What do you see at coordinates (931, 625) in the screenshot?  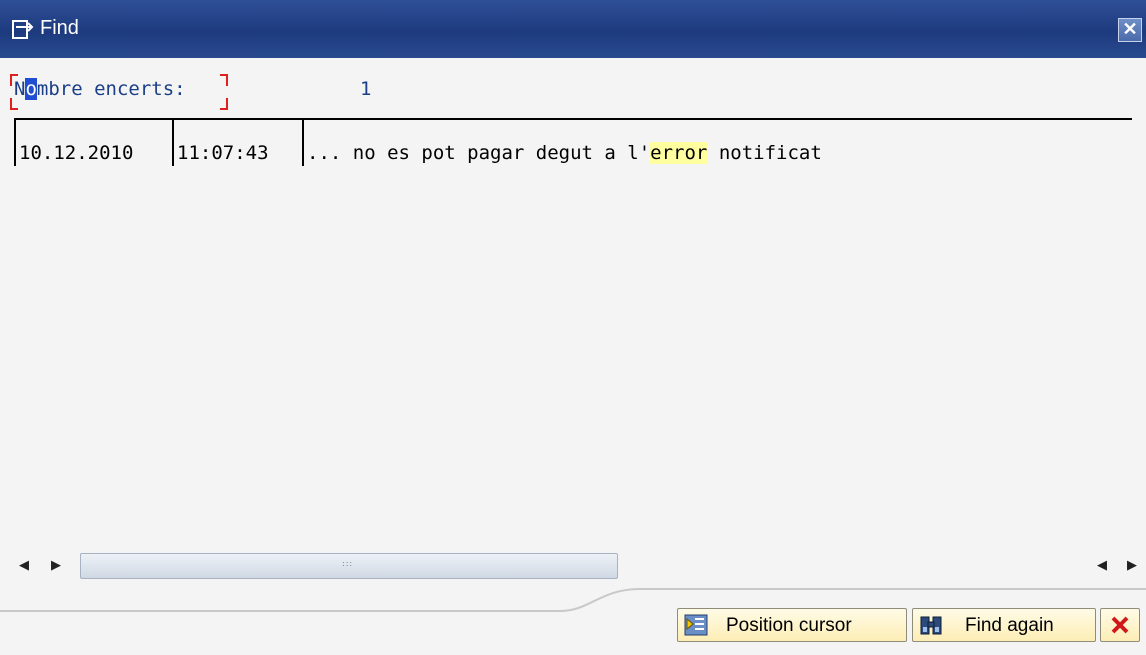 I see `binoculars-icon` at bounding box center [931, 625].